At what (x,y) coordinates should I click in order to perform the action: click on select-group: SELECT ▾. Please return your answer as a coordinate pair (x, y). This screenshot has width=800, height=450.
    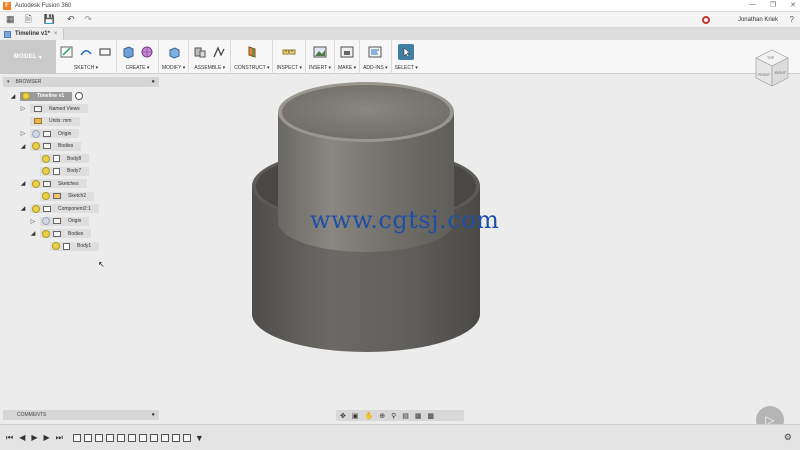
    Looking at the image, I should click on (406, 57).